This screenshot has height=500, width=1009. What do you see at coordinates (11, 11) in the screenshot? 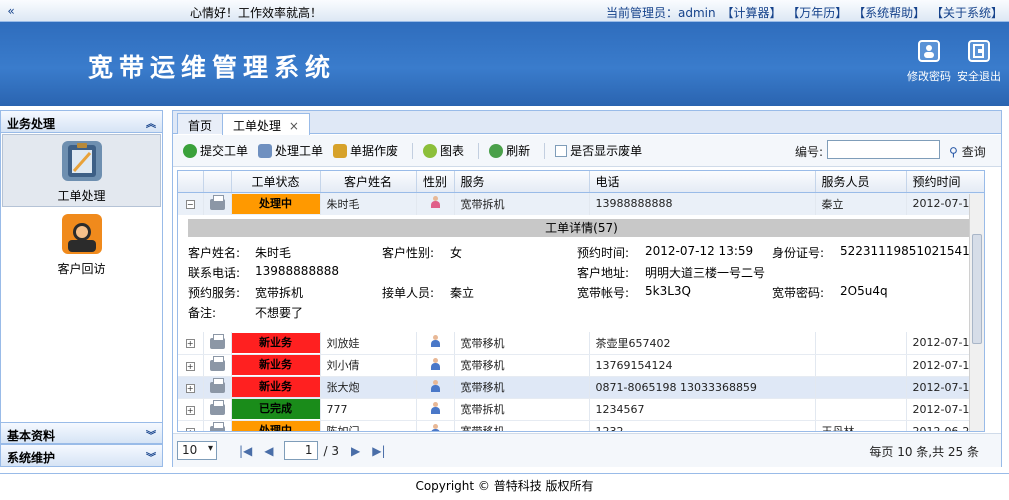
I see `collapse-icon: «` at bounding box center [11, 11].